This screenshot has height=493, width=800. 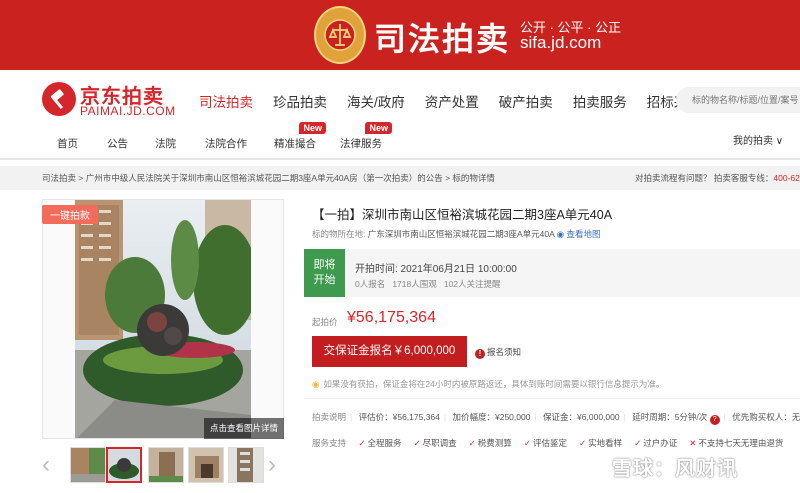 I want to click on hotline-number: 400-622-, so click(x=786, y=178).